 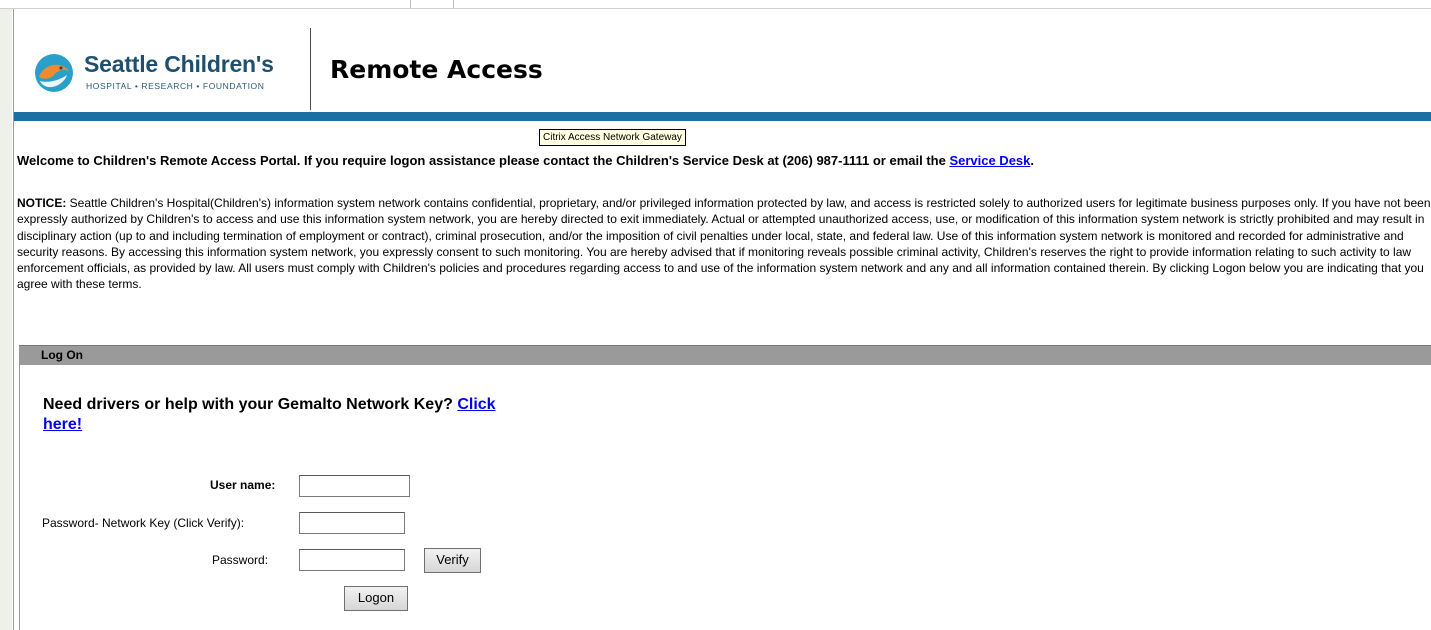 I want to click on service-desk-link: Service Desk, so click(x=989, y=160).